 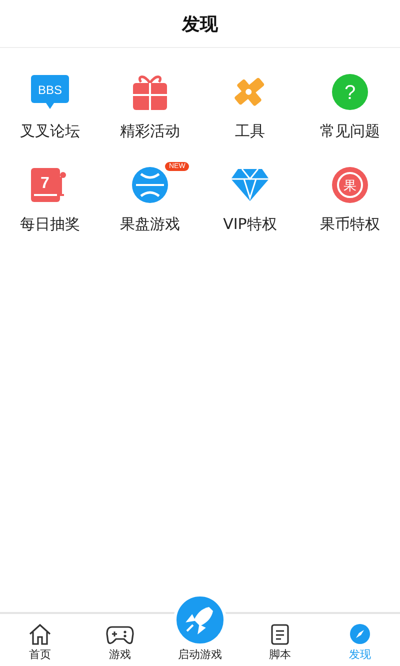 What do you see at coordinates (350, 224) in the screenshot?
I see `feature-label: 果币特权` at bounding box center [350, 224].